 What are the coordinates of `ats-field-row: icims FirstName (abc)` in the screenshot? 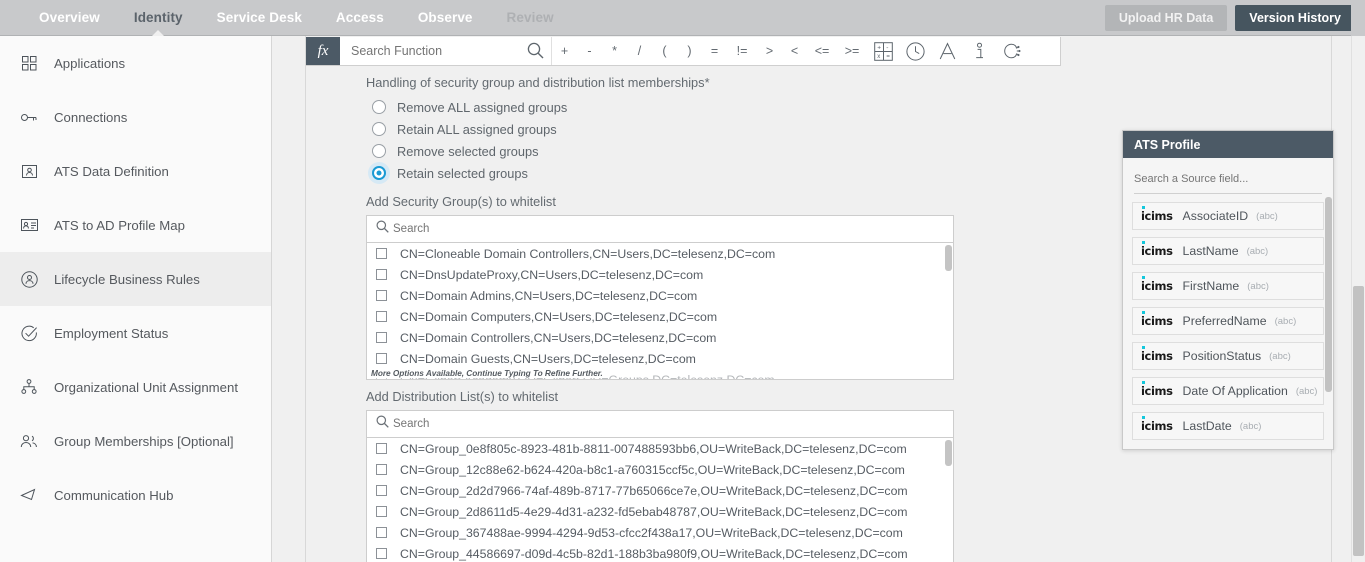 It's located at (1228, 286).